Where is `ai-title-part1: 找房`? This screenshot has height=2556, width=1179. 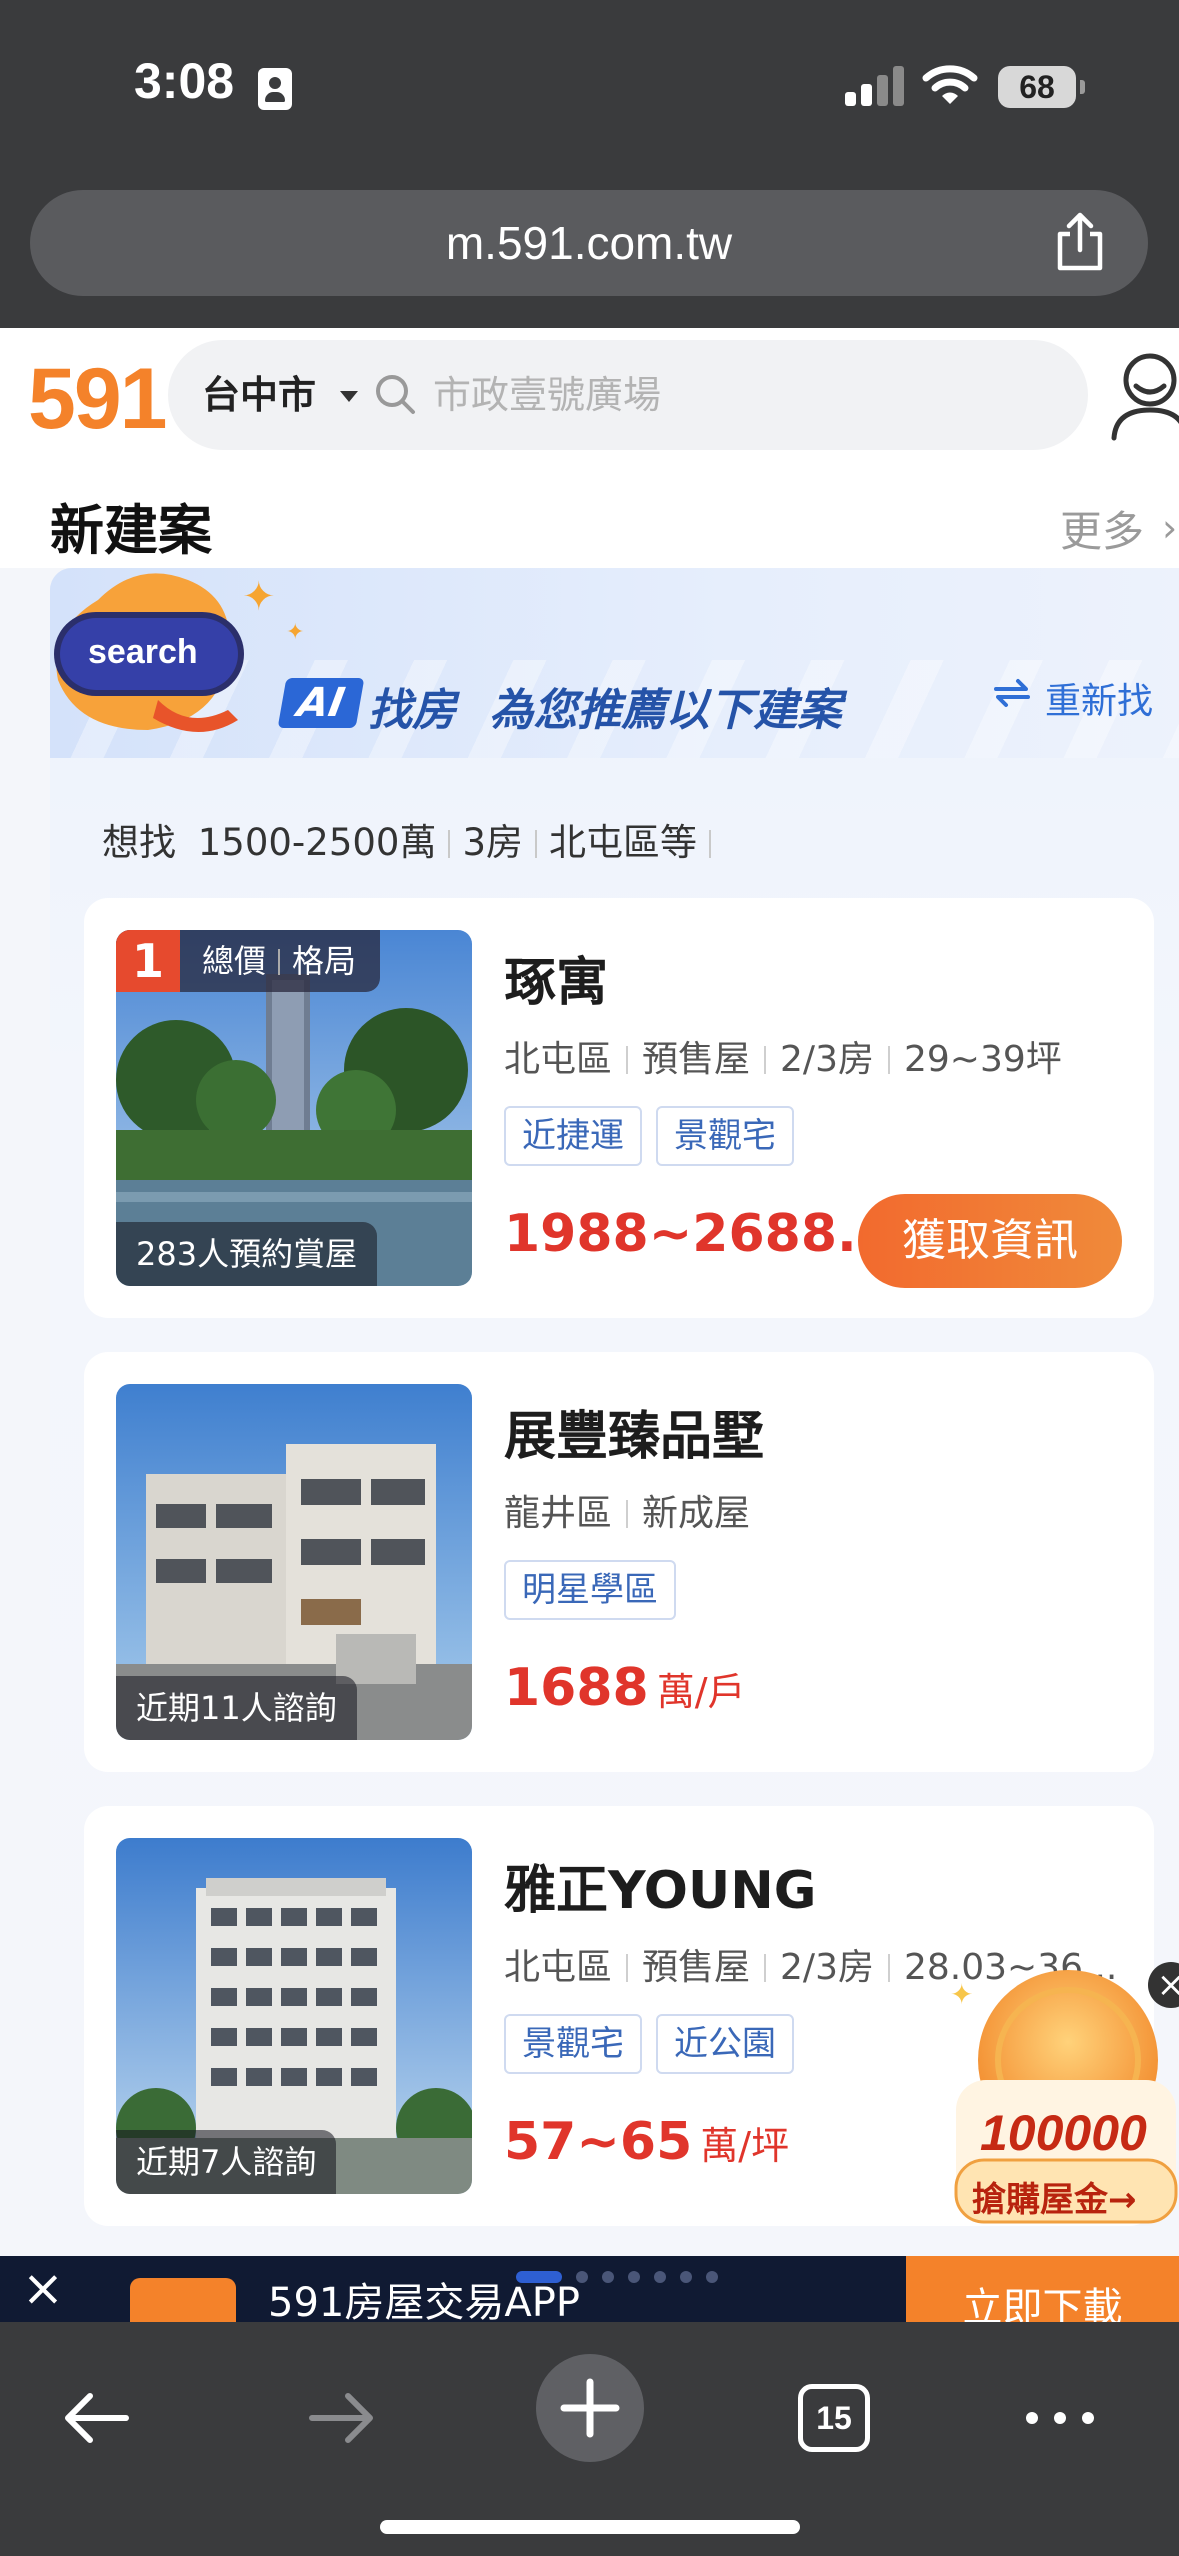
ai-title-part1: 找房 is located at coordinates (412, 710).